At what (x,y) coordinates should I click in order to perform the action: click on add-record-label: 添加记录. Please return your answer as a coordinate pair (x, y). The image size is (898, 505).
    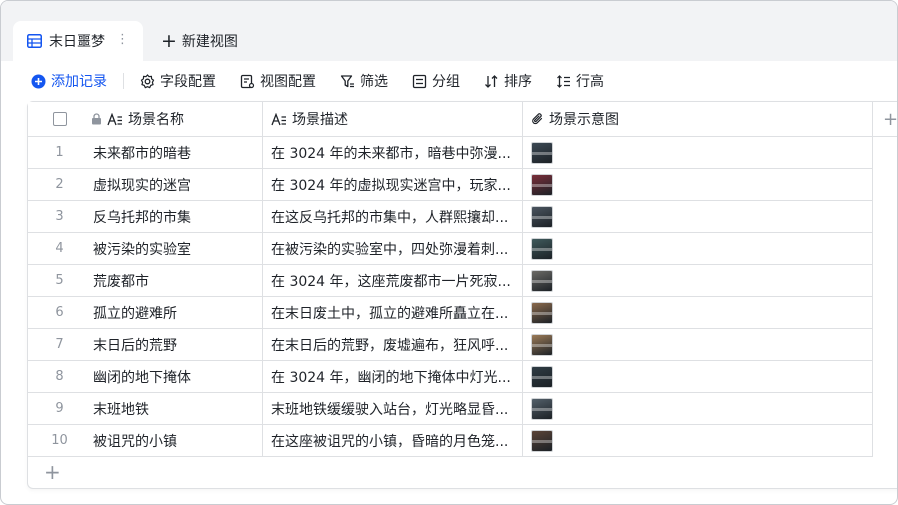
    Looking at the image, I should click on (79, 82).